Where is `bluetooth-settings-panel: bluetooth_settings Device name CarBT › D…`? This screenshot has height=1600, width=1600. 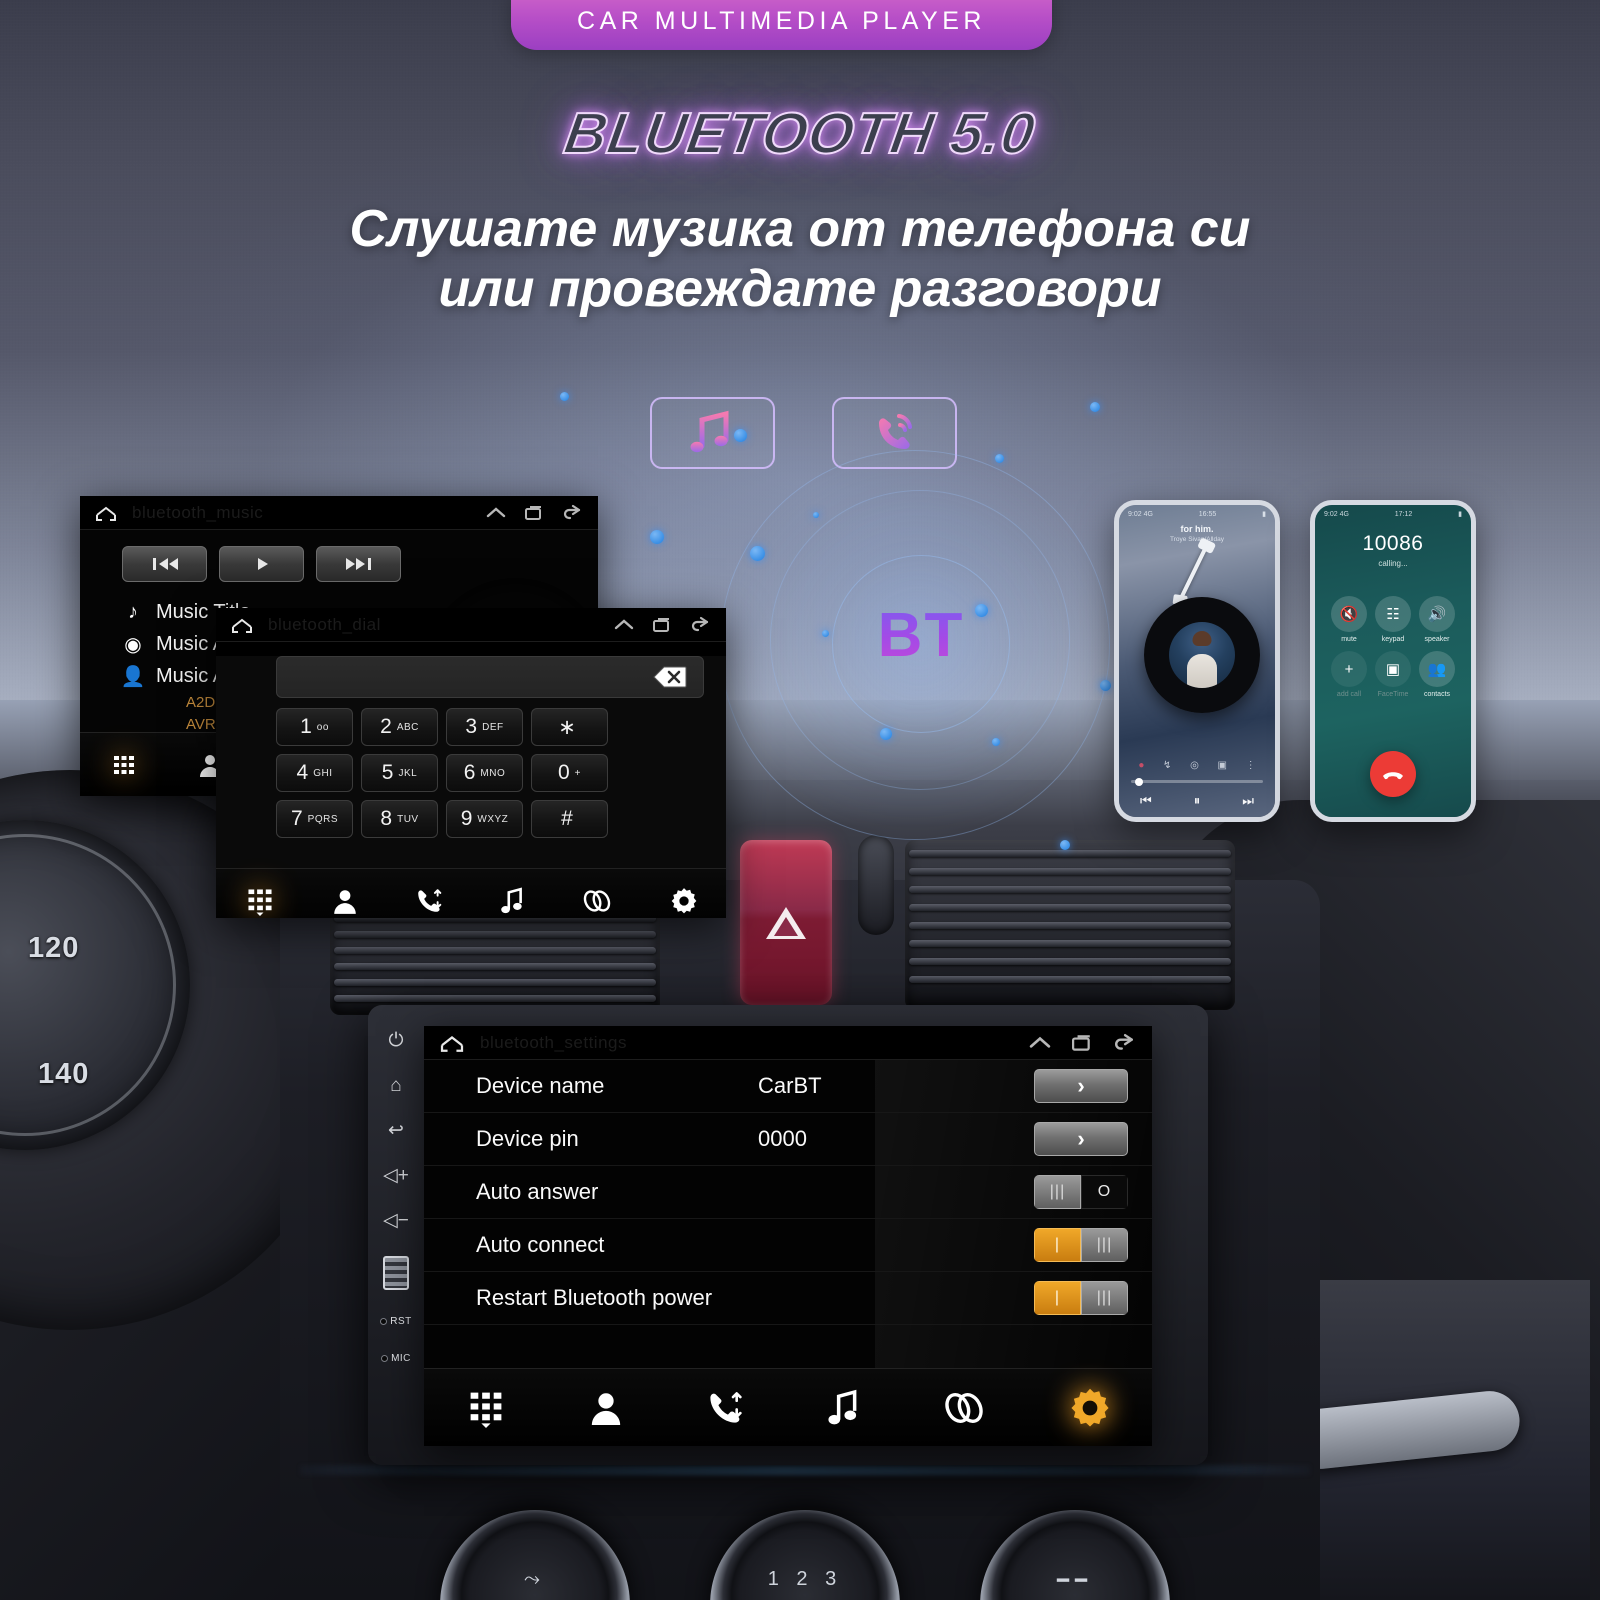 bluetooth-settings-panel: bluetooth_settings Device name CarBT › D… is located at coordinates (788, 1236).